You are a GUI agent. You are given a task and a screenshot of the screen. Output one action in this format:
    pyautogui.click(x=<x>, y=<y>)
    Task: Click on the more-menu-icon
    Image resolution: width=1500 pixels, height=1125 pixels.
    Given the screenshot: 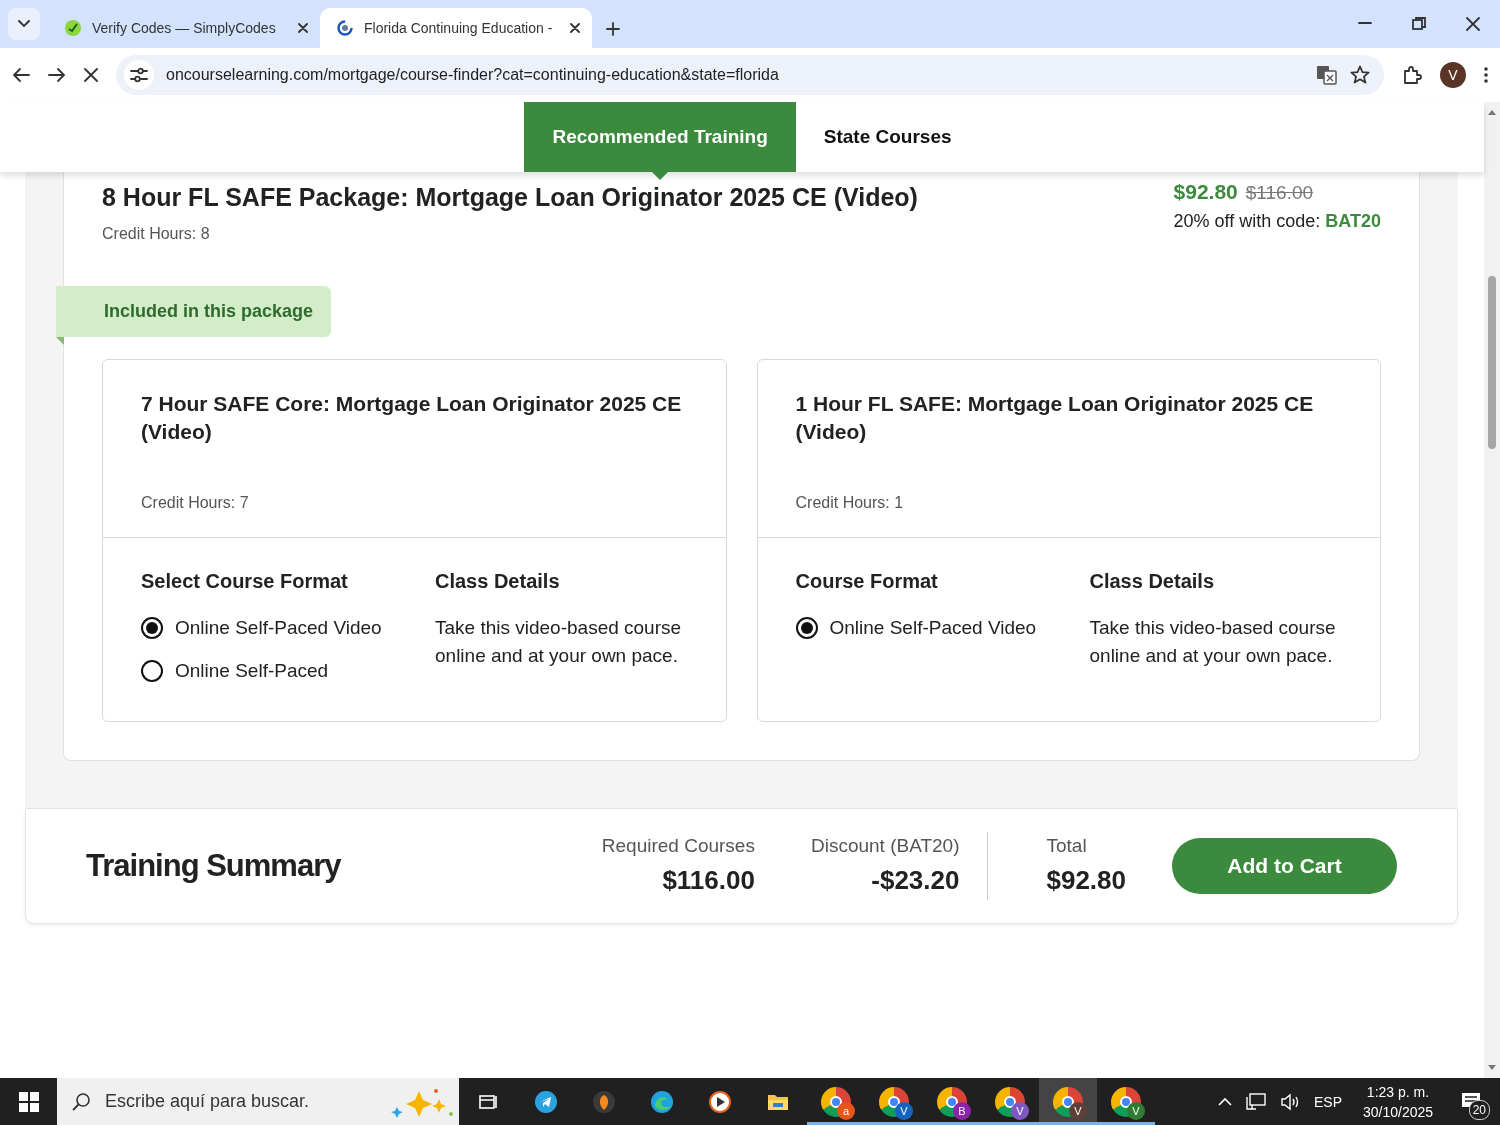 What is the action you would take?
    pyautogui.click(x=1486, y=75)
    